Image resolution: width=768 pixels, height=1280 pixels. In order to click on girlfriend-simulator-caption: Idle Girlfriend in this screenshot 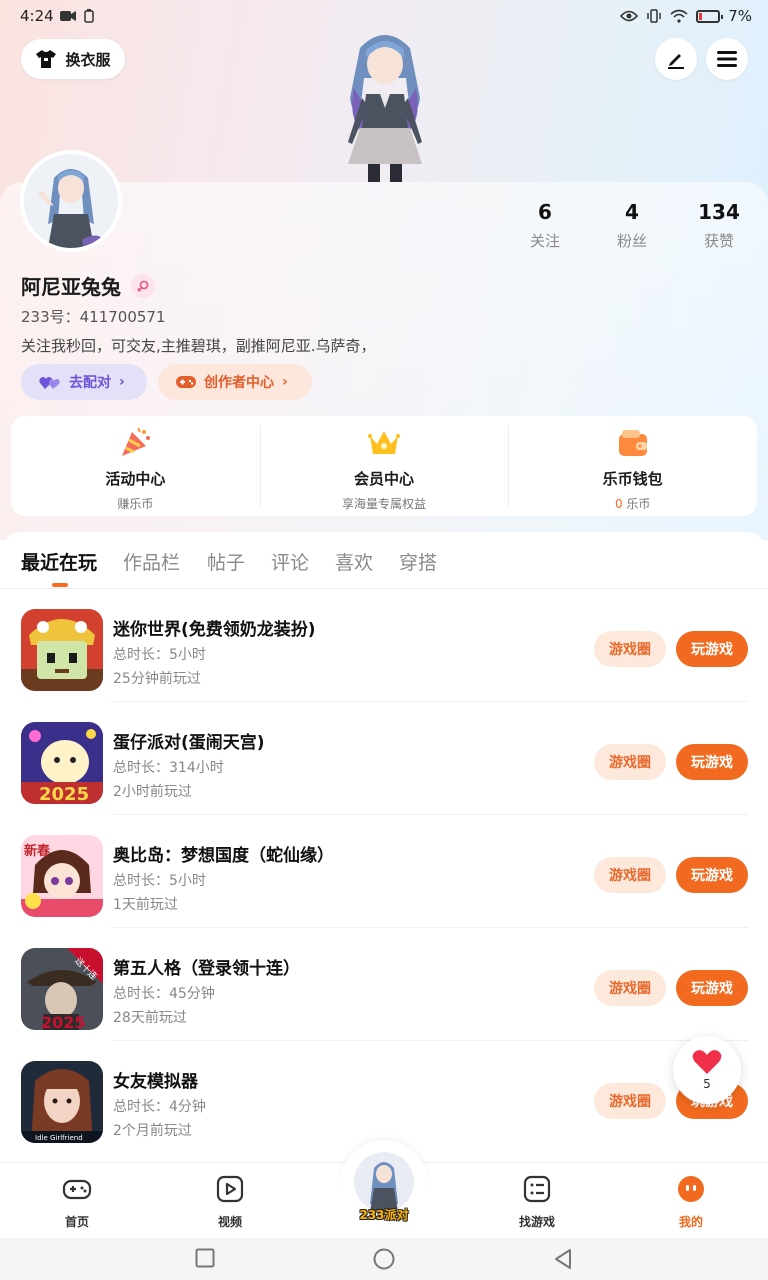, I will do `click(59, 1138)`.